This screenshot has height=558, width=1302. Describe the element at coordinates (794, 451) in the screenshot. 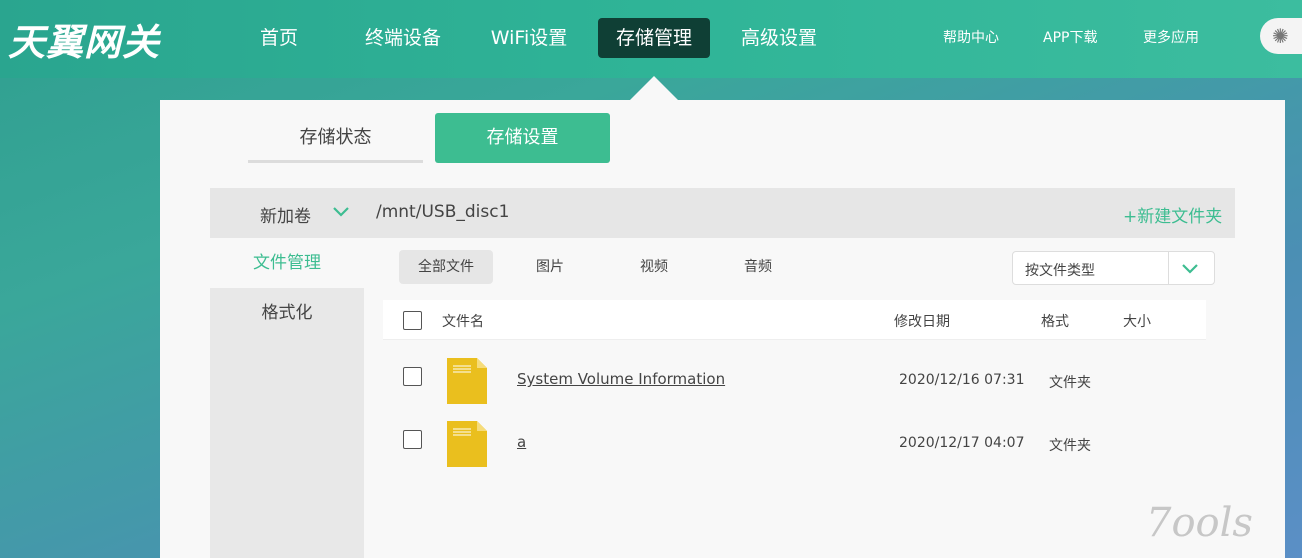

I see `table-row: a 2020/12/17 04:07 文件夹` at that location.